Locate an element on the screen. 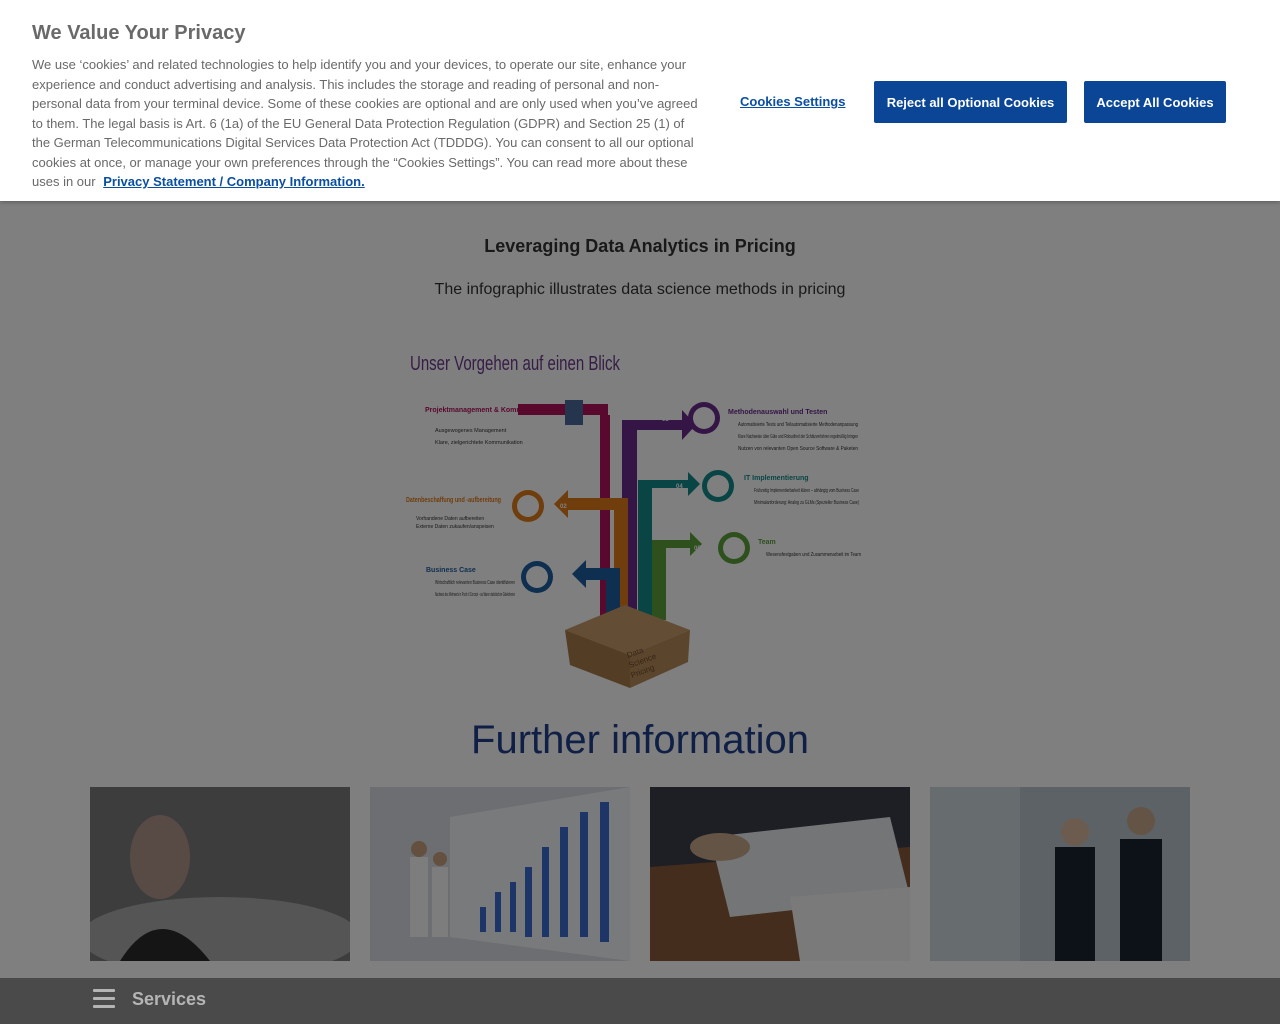  business-people-image is located at coordinates (1060, 874).